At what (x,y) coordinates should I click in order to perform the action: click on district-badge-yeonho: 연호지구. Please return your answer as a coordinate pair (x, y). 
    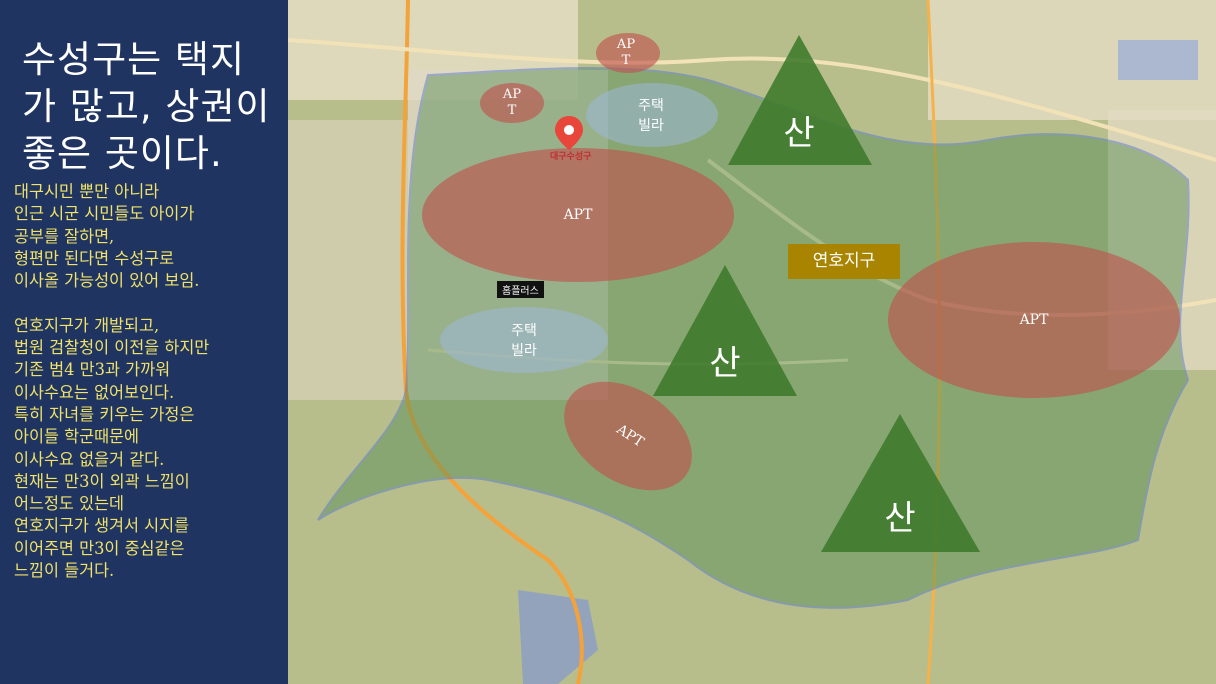
    Looking at the image, I should click on (844, 261).